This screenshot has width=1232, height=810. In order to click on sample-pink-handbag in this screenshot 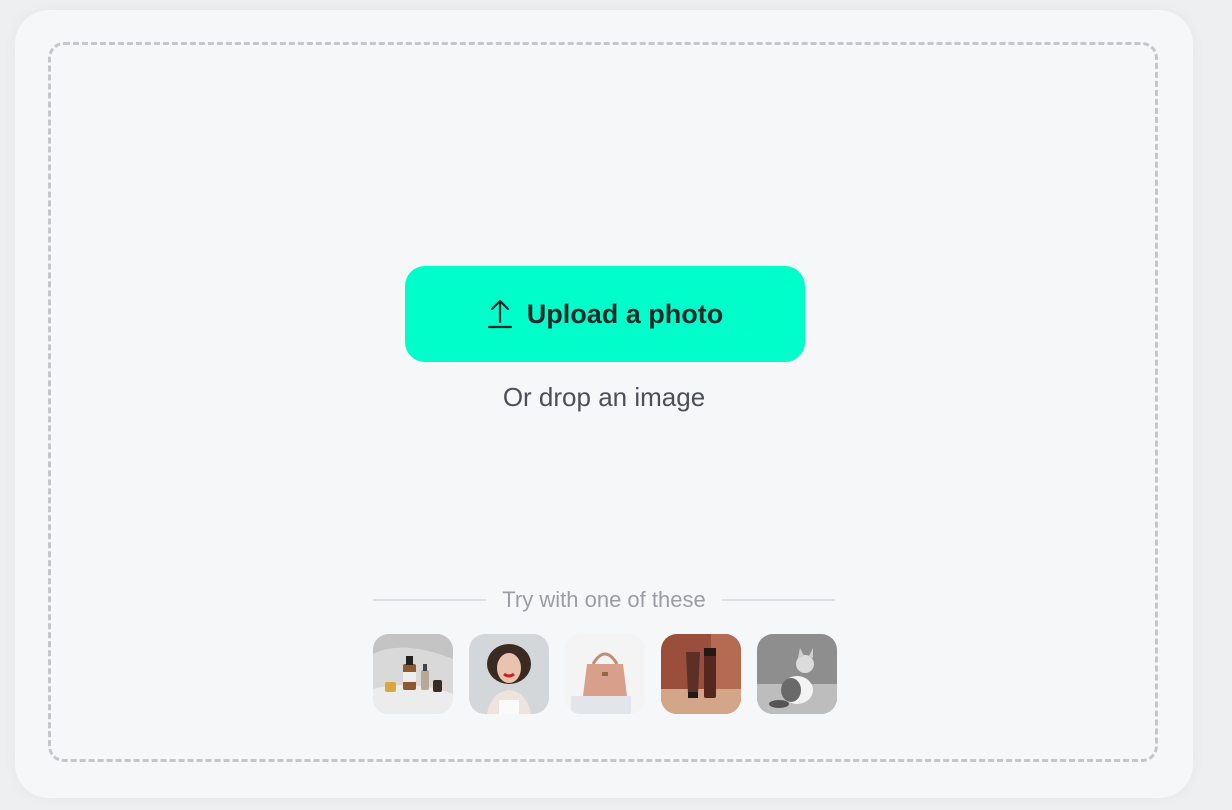, I will do `click(605, 674)`.